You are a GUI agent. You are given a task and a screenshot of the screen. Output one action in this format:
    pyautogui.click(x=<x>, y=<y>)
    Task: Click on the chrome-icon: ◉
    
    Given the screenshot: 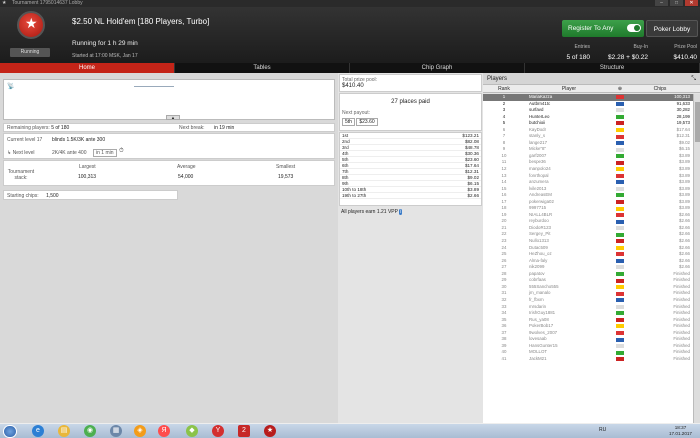 What is the action you would take?
    pyautogui.click(x=90, y=431)
    